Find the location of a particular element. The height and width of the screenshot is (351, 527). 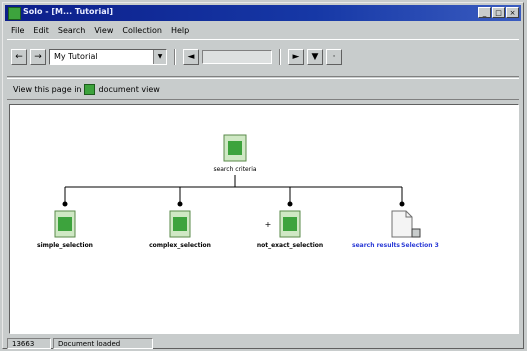

status-count: 13663 is located at coordinates (29, 343).